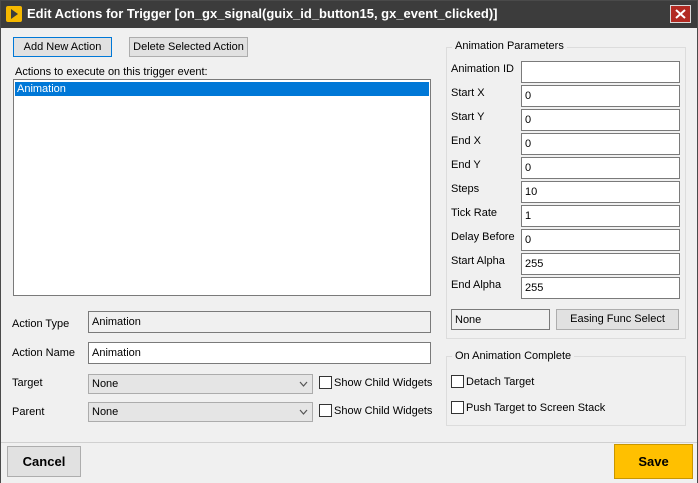 The image size is (698, 483). What do you see at coordinates (600, 96) in the screenshot?
I see `start-x-input: 0` at bounding box center [600, 96].